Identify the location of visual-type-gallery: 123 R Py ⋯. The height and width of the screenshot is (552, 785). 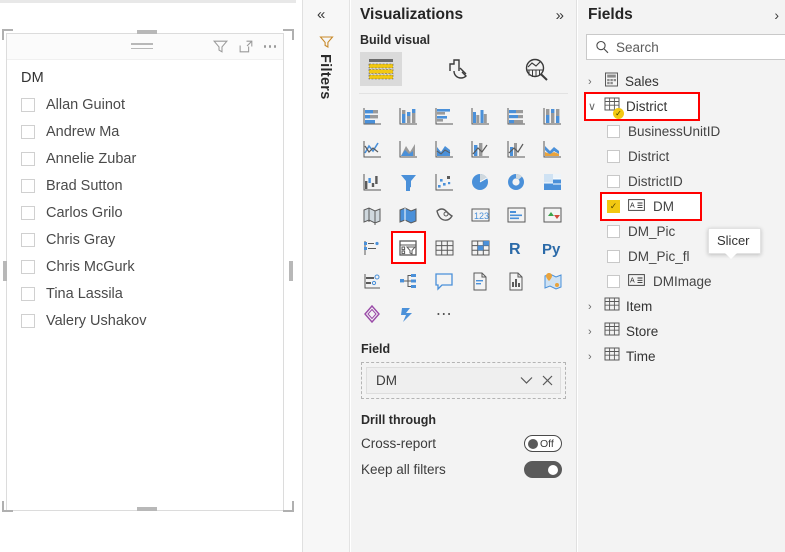
(463, 211).